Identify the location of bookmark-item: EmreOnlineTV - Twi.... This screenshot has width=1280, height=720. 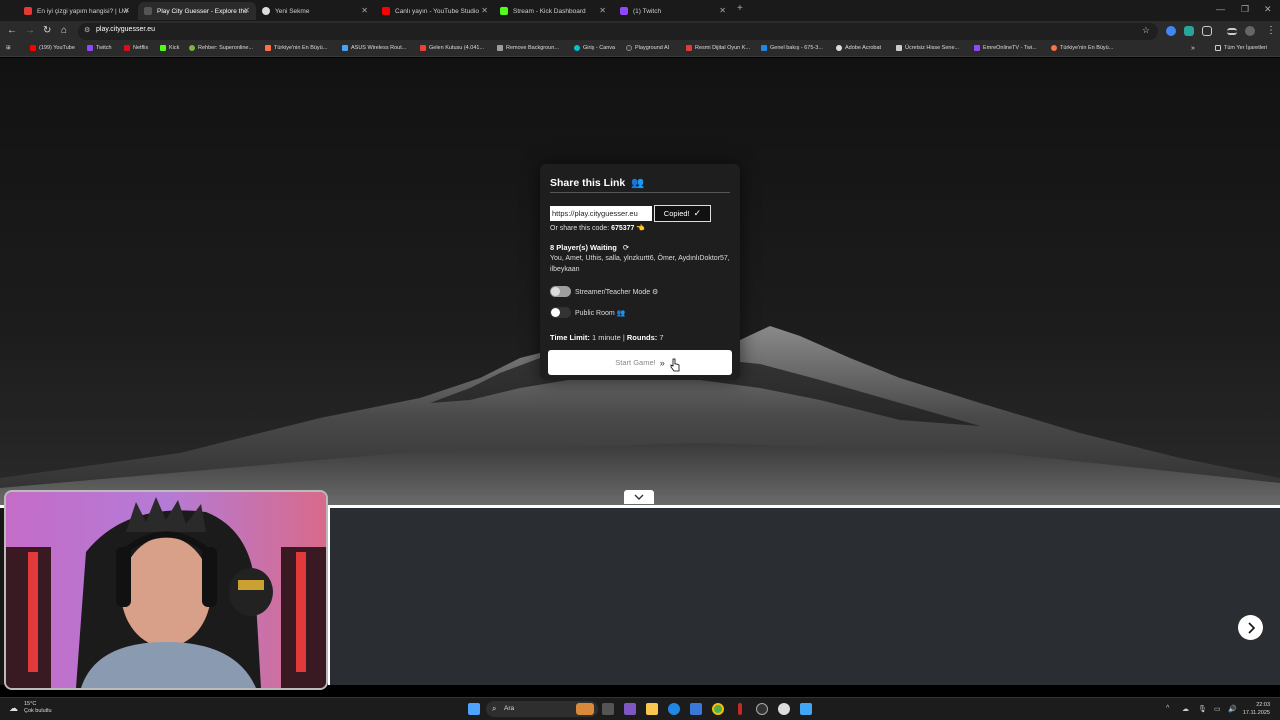
(1005, 48).